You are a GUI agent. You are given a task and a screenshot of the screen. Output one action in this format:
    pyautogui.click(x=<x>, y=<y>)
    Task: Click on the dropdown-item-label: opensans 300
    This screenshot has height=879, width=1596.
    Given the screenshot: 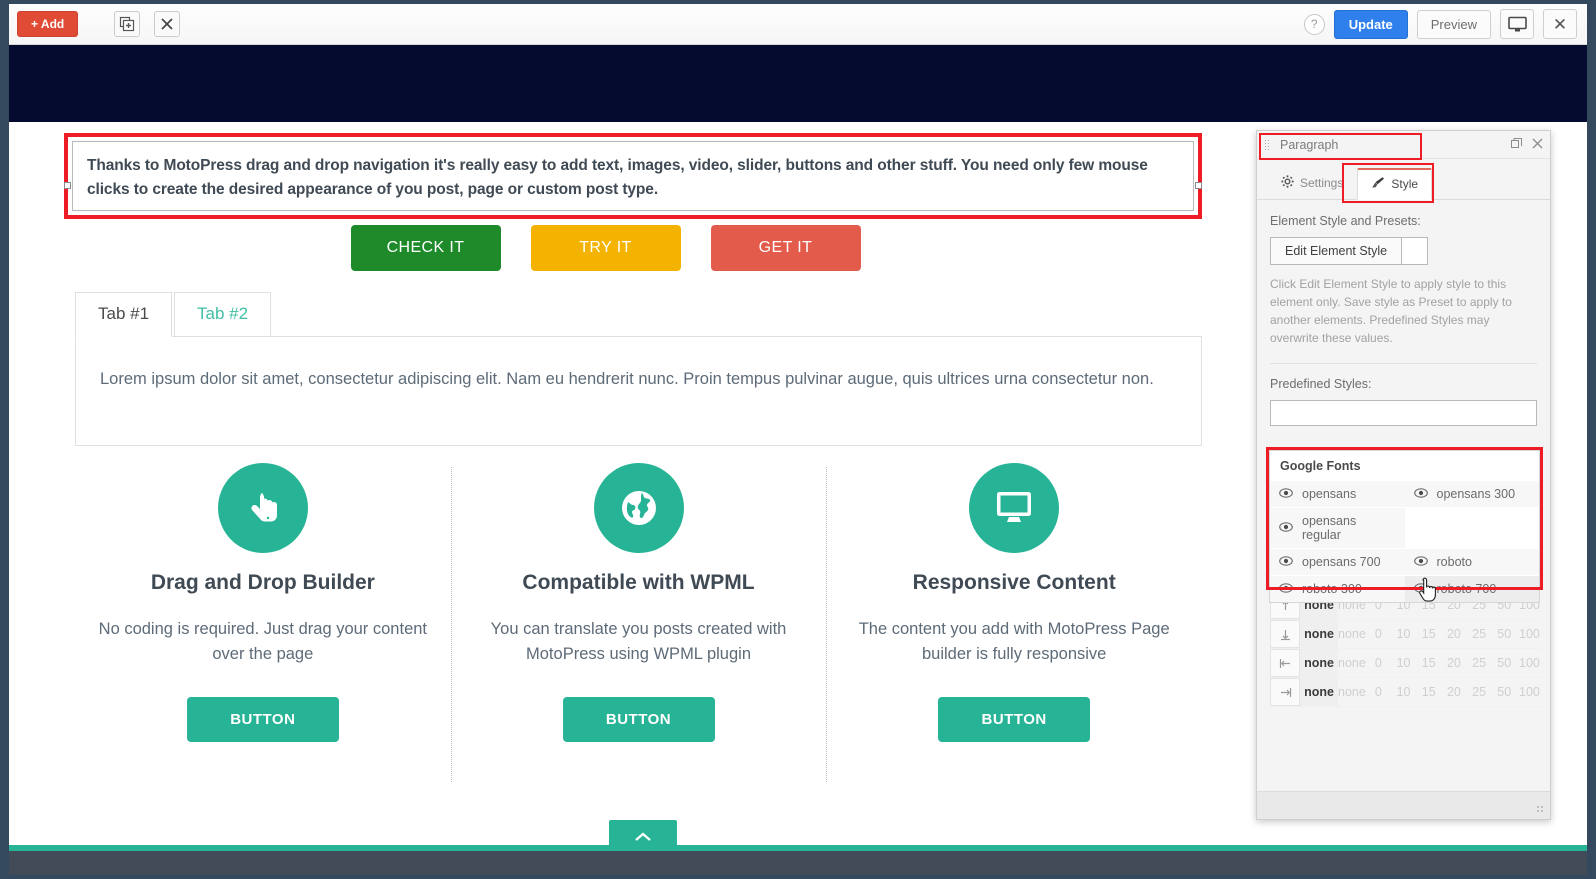 What is the action you would take?
    pyautogui.click(x=1476, y=494)
    